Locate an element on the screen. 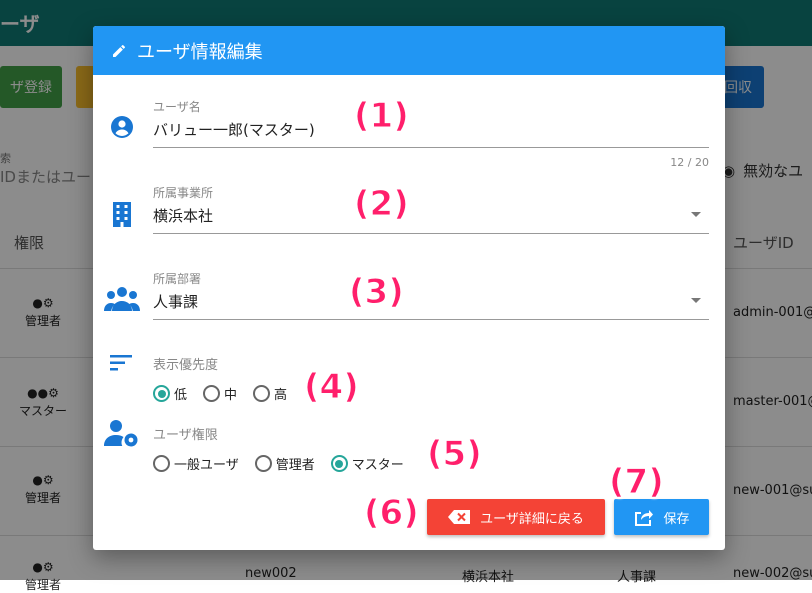 The width and height of the screenshot is (812, 593). permission-option-general: 一般ユーザ is located at coordinates (196, 463).